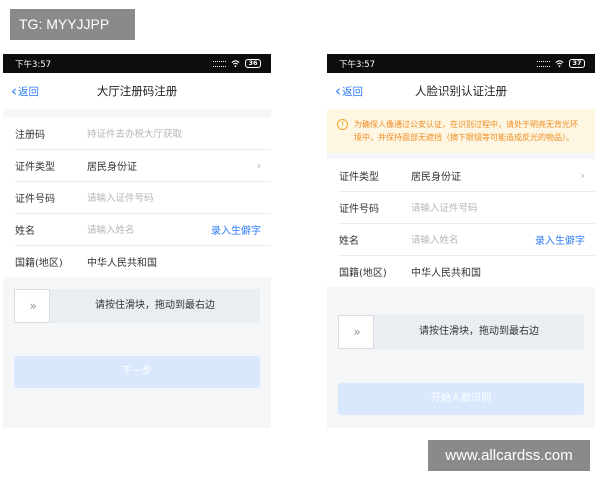 The height and width of the screenshot is (480, 600). I want to click on page-title: 人脸识别认证注册, so click(461, 91).